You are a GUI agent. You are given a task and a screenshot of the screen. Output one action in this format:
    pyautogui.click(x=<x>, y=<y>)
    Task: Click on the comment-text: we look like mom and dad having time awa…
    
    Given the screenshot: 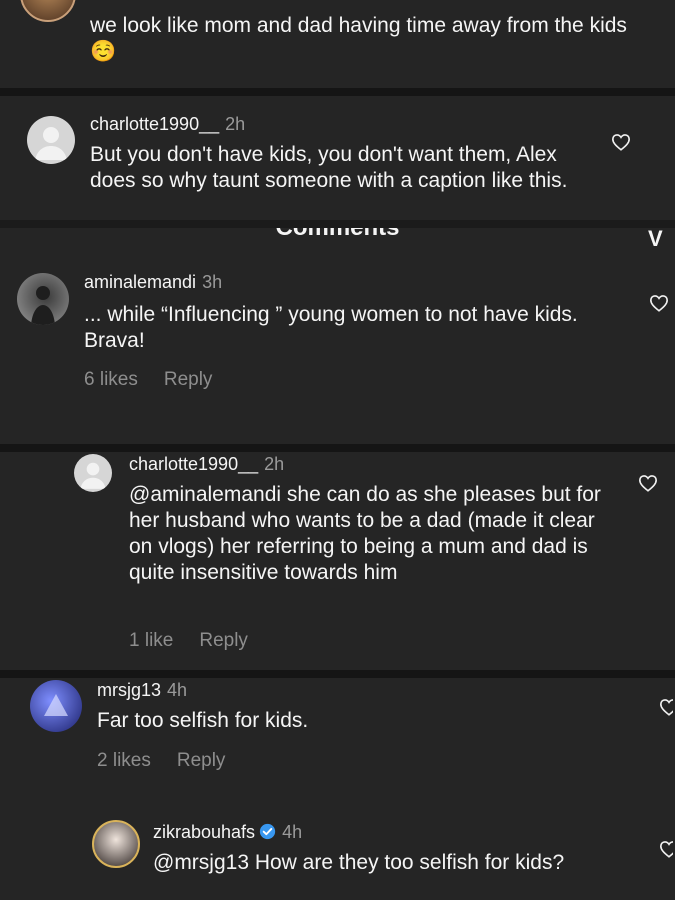 What is the action you would take?
    pyautogui.click(x=358, y=38)
    